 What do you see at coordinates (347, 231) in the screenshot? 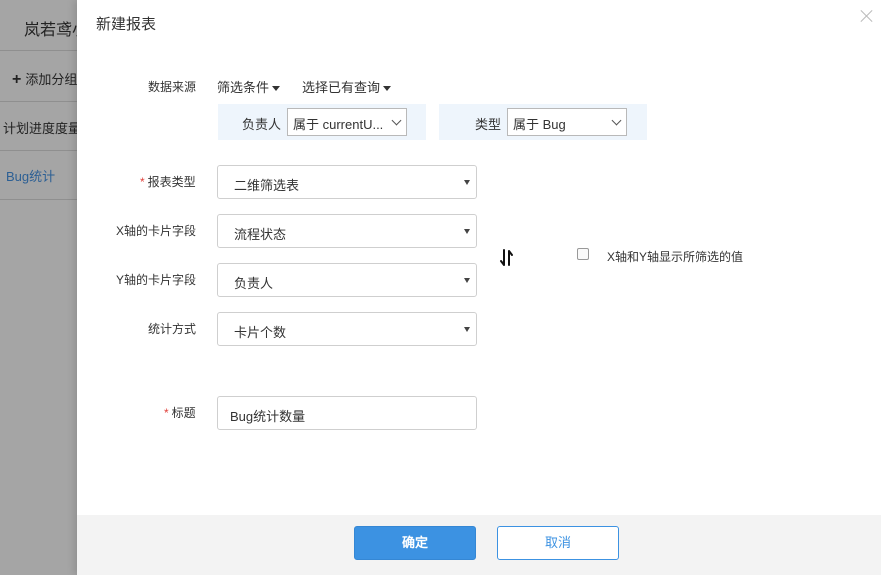
I see `x-field-select: 流程状态` at bounding box center [347, 231].